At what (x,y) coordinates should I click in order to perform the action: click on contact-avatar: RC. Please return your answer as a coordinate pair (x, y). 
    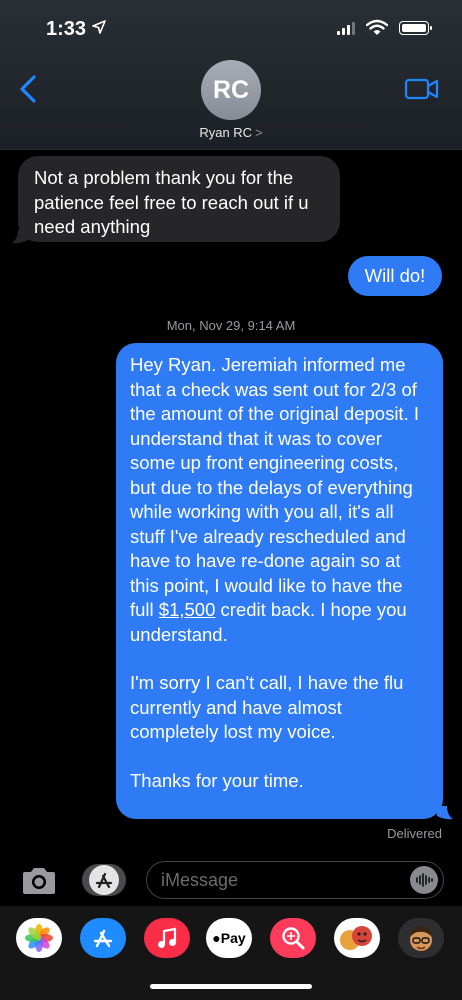
    Looking at the image, I should click on (231, 90).